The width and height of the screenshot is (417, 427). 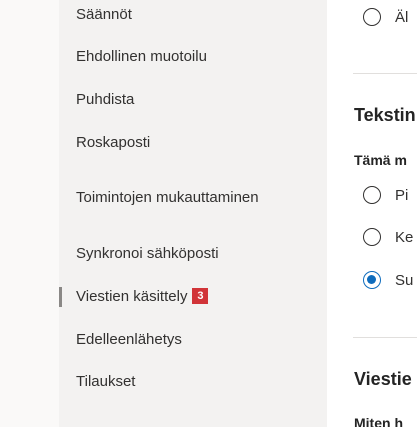 I want to click on sidebar-item-label: Säännöt, so click(x=104, y=14).